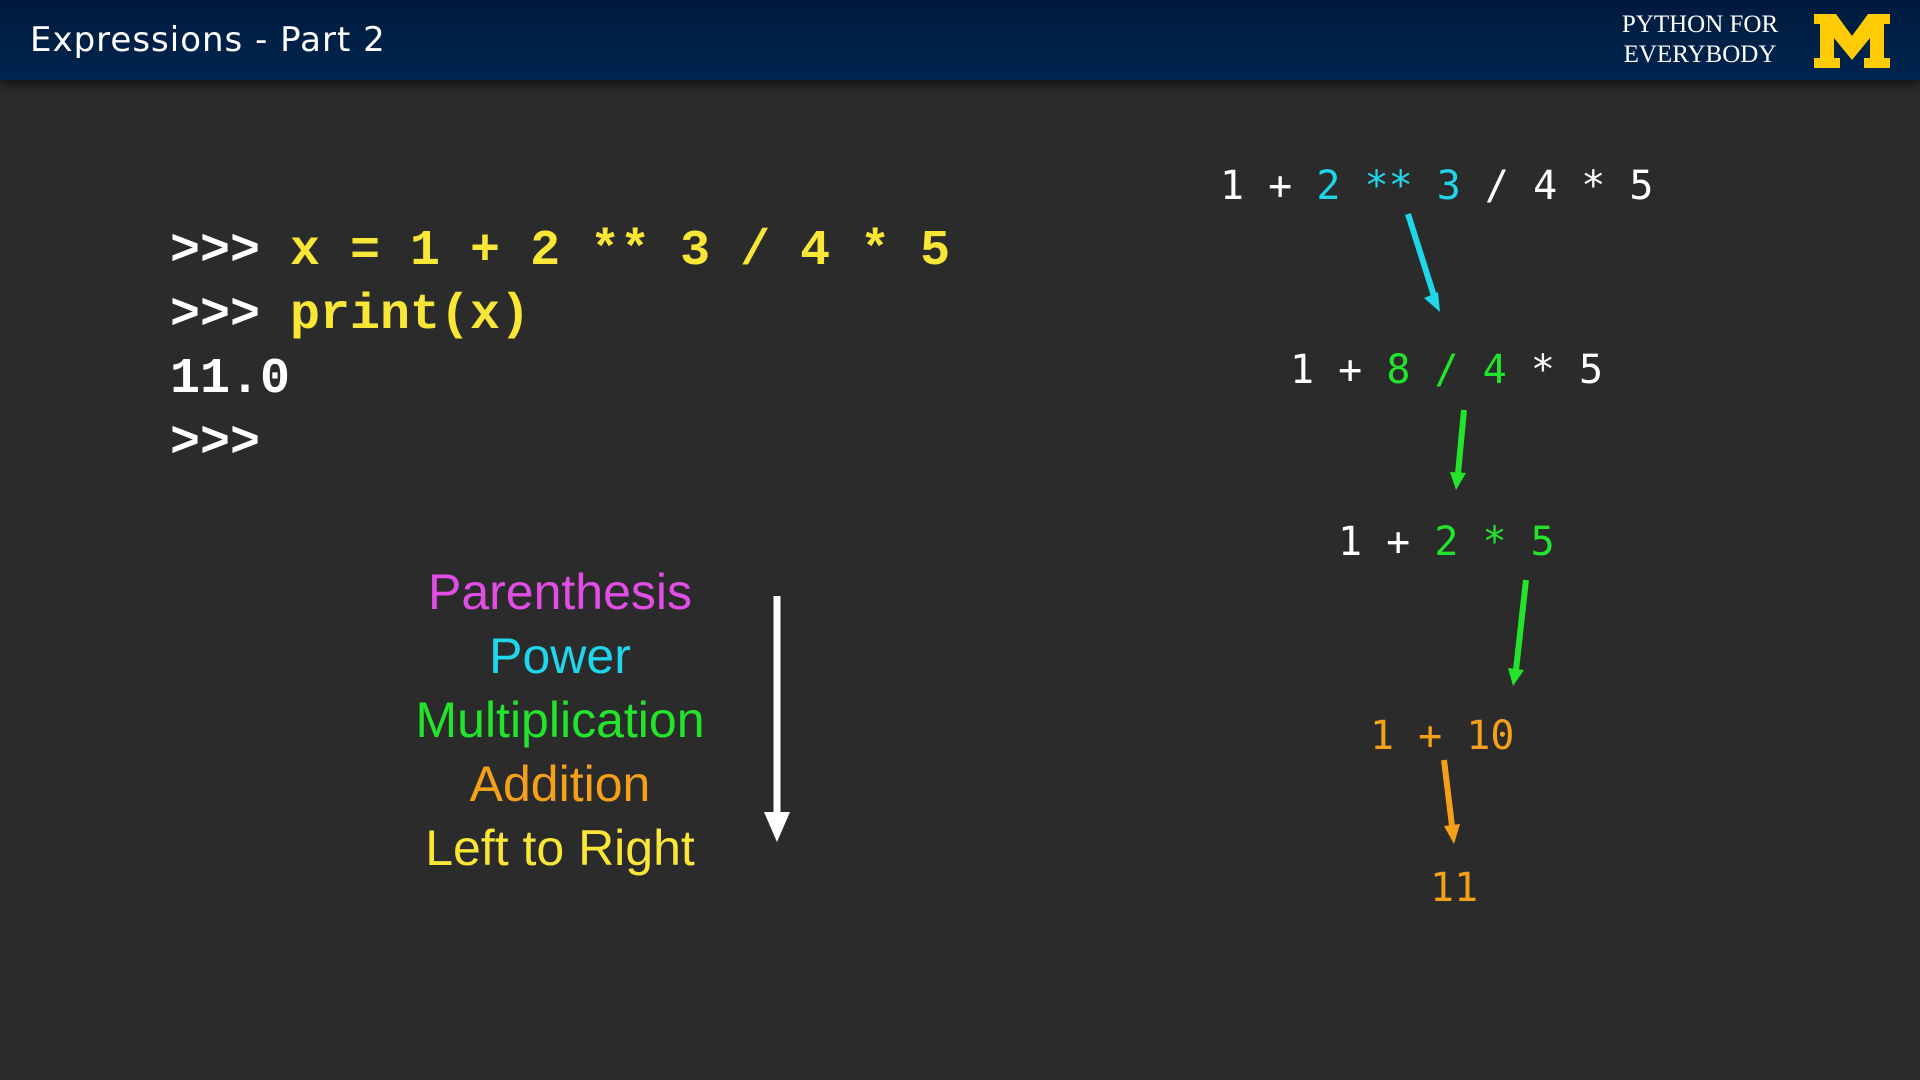 This screenshot has width=1920, height=1080. I want to click on expression-part: 11, so click(1454, 888).